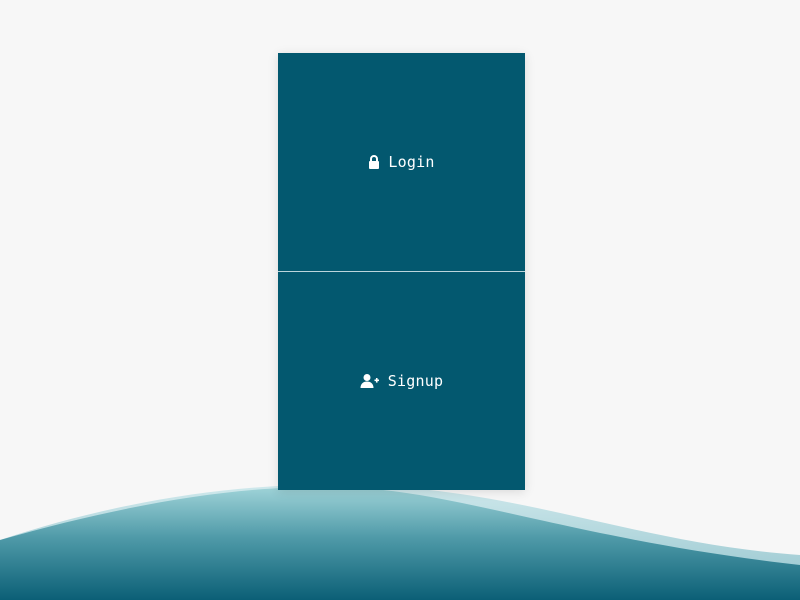 This screenshot has width=800, height=600. What do you see at coordinates (415, 381) in the screenshot?
I see `signup-label: Signup` at bounding box center [415, 381].